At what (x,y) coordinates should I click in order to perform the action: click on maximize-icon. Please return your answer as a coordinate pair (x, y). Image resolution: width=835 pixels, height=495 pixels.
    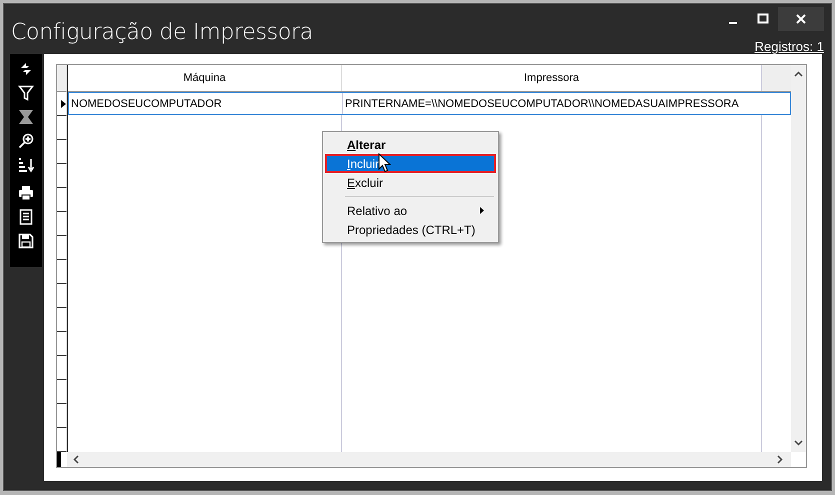
    Looking at the image, I should click on (763, 19).